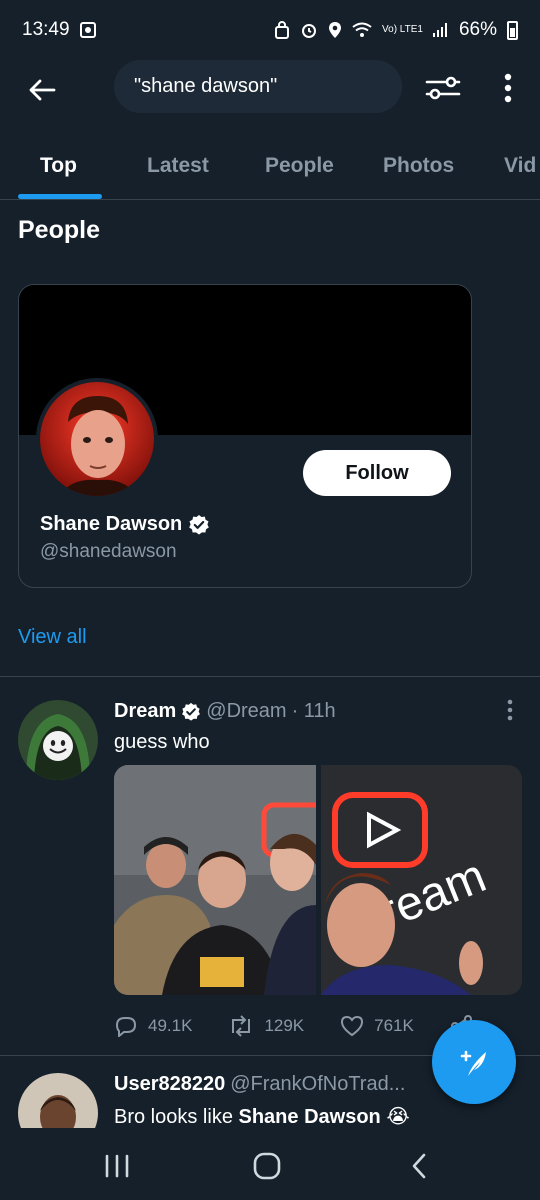 This screenshot has height=1200, width=540. What do you see at coordinates (270, 30) in the screenshot?
I see `status-bar: 13:49 Vo) LTE1 66%` at bounding box center [270, 30].